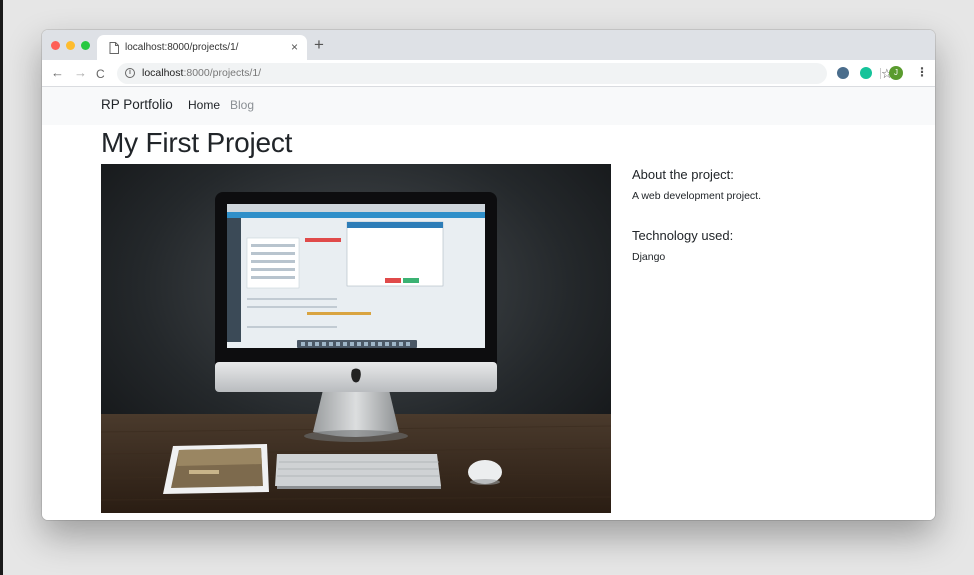 The height and width of the screenshot is (575, 974). What do you see at coordinates (222, 73) in the screenshot?
I see `url-path: :8000/projects/1/` at bounding box center [222, 73].